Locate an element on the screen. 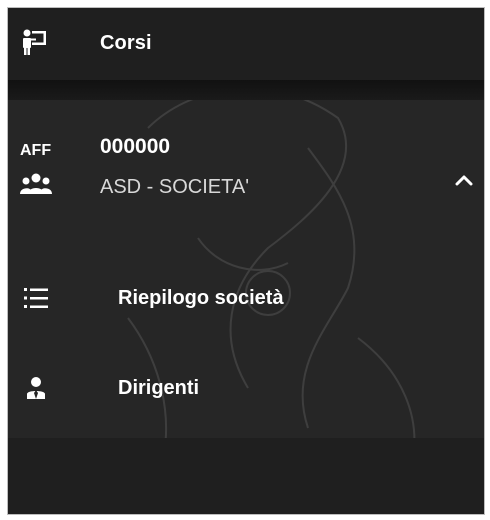 The width and height of the screenshot is (490, 520). affiliation-prefix: AFF is located at coordinates (36, 150).